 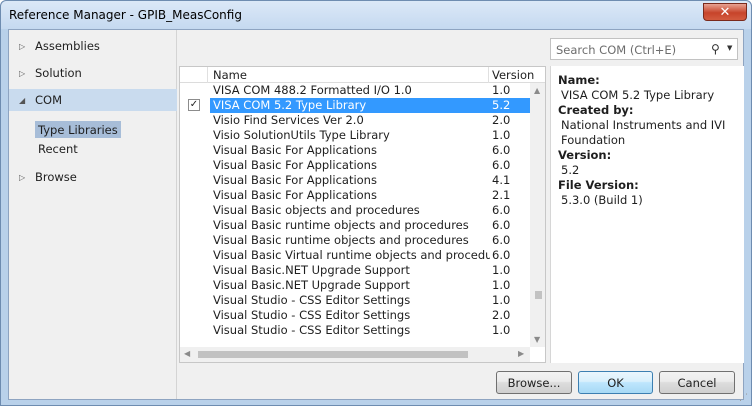 What do you see at coordinates (230, 75) in the screenshot?
I see `column-header-name: Name` at bounding box center [230, 75].